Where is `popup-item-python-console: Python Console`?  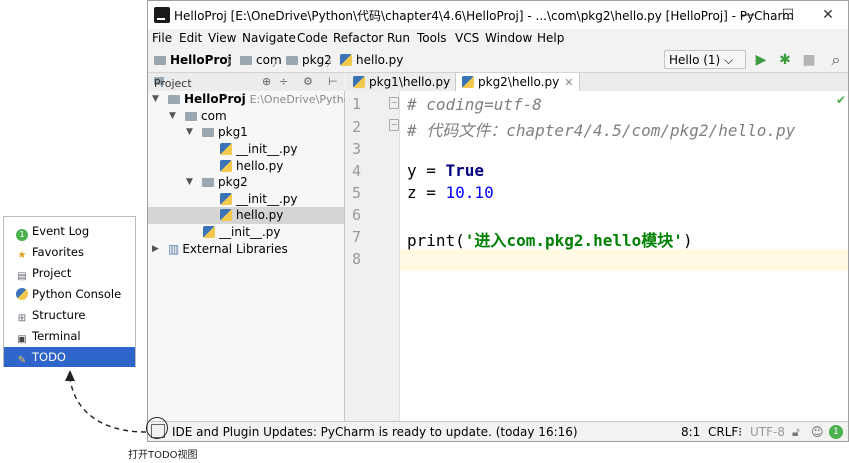
popup-item-python-console: Python Console is located at coordinates (69, 294).